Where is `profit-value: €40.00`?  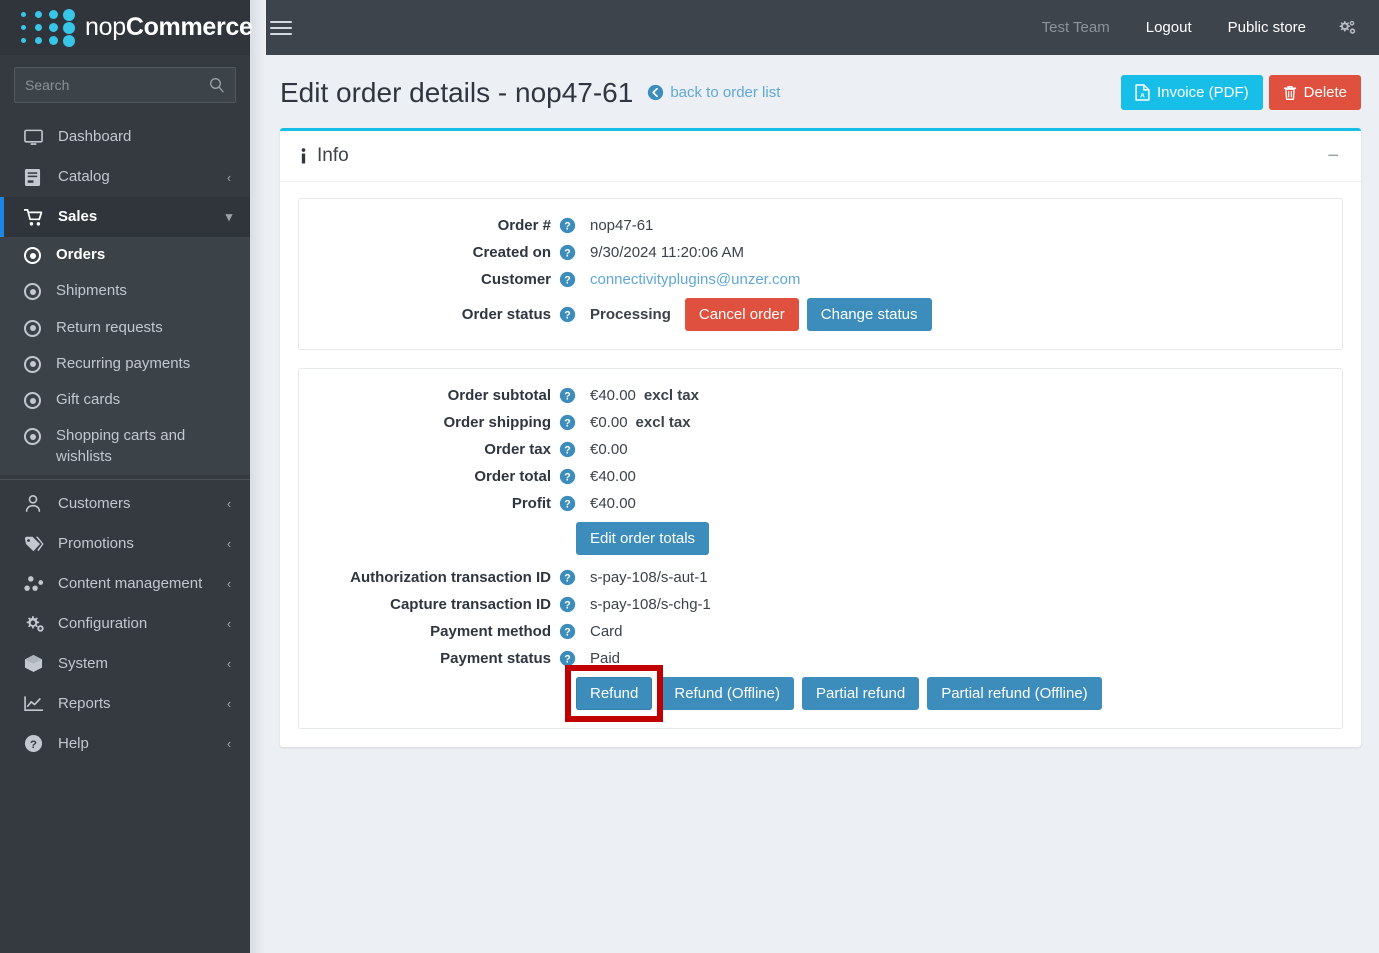
profit-value: €40.00 is located at coordinates (613, 503).